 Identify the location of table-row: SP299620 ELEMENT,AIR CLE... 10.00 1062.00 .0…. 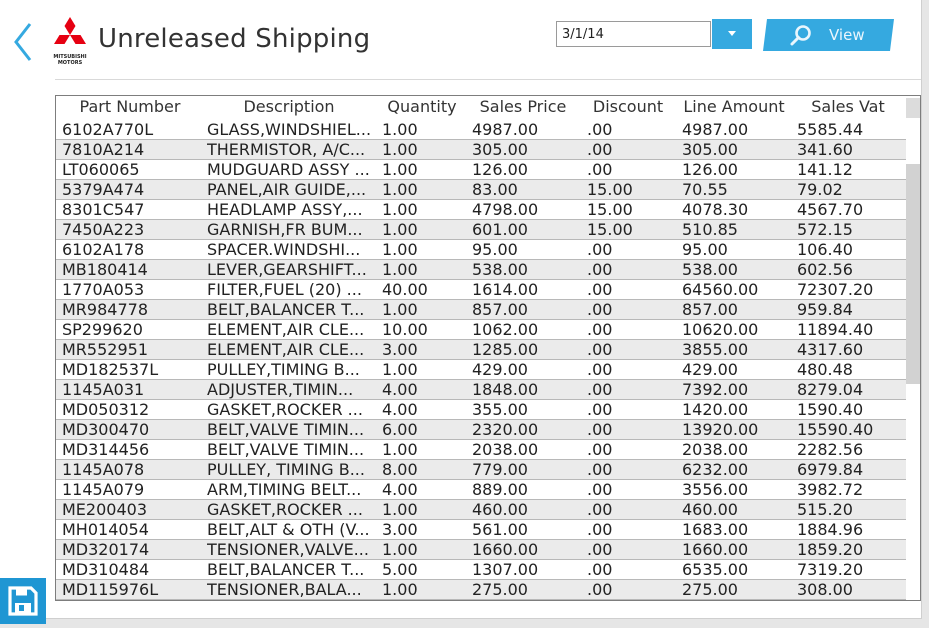
(481, 330).